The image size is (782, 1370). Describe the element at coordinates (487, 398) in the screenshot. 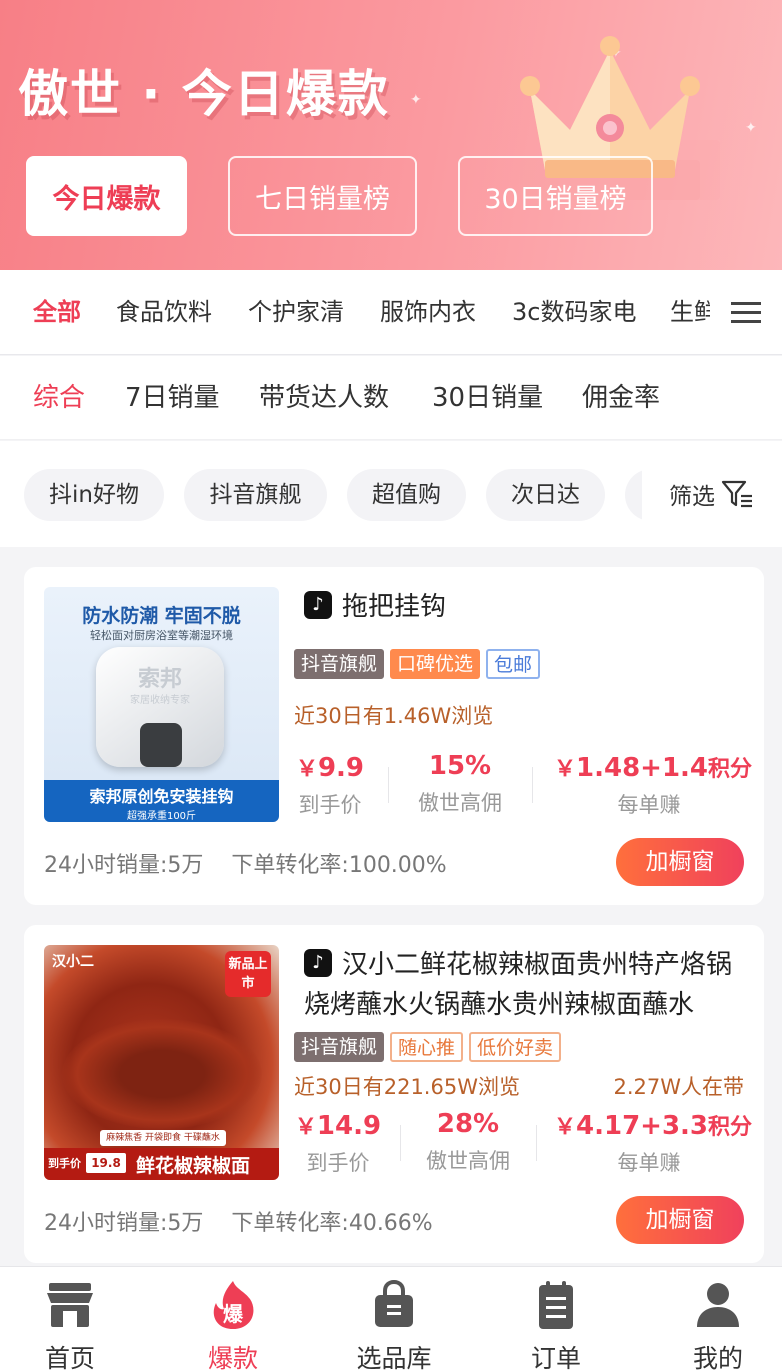

I see `sort-thirty-day-sales: 30日销量` at that location.